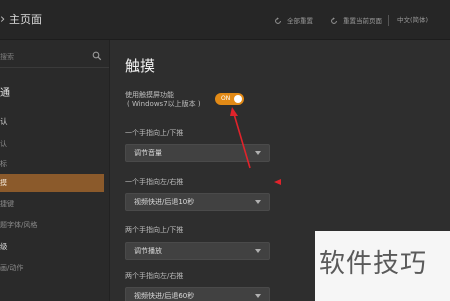 The width and height of the screenshot is (450, 301). What do you see at coordinates (54, 57) in the screenshot?
I see `search-box: 搜索` at bounding box center [54, 57].